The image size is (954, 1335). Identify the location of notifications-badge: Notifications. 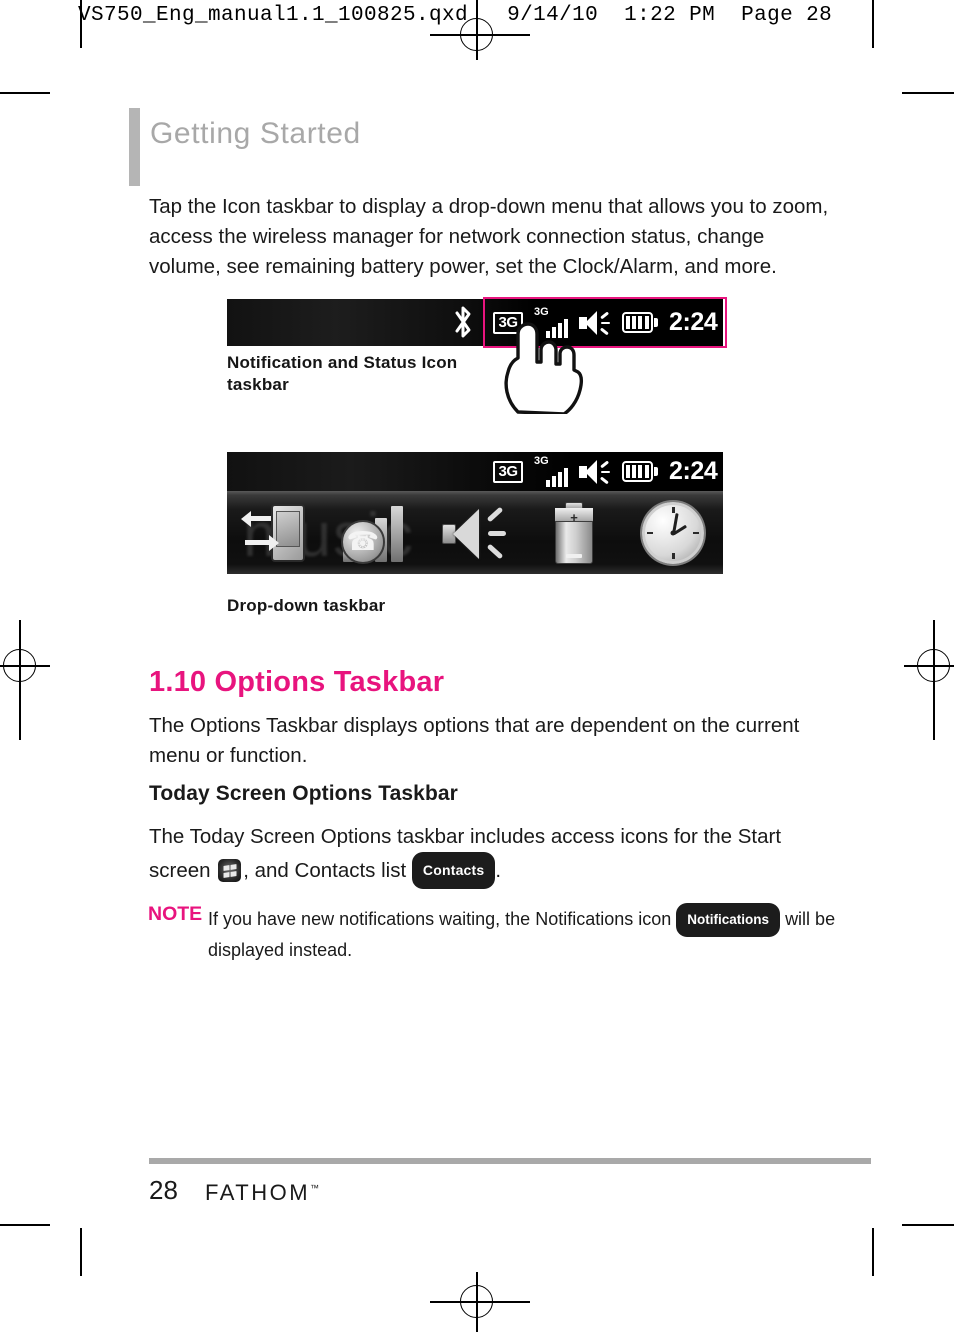
(728, 920).